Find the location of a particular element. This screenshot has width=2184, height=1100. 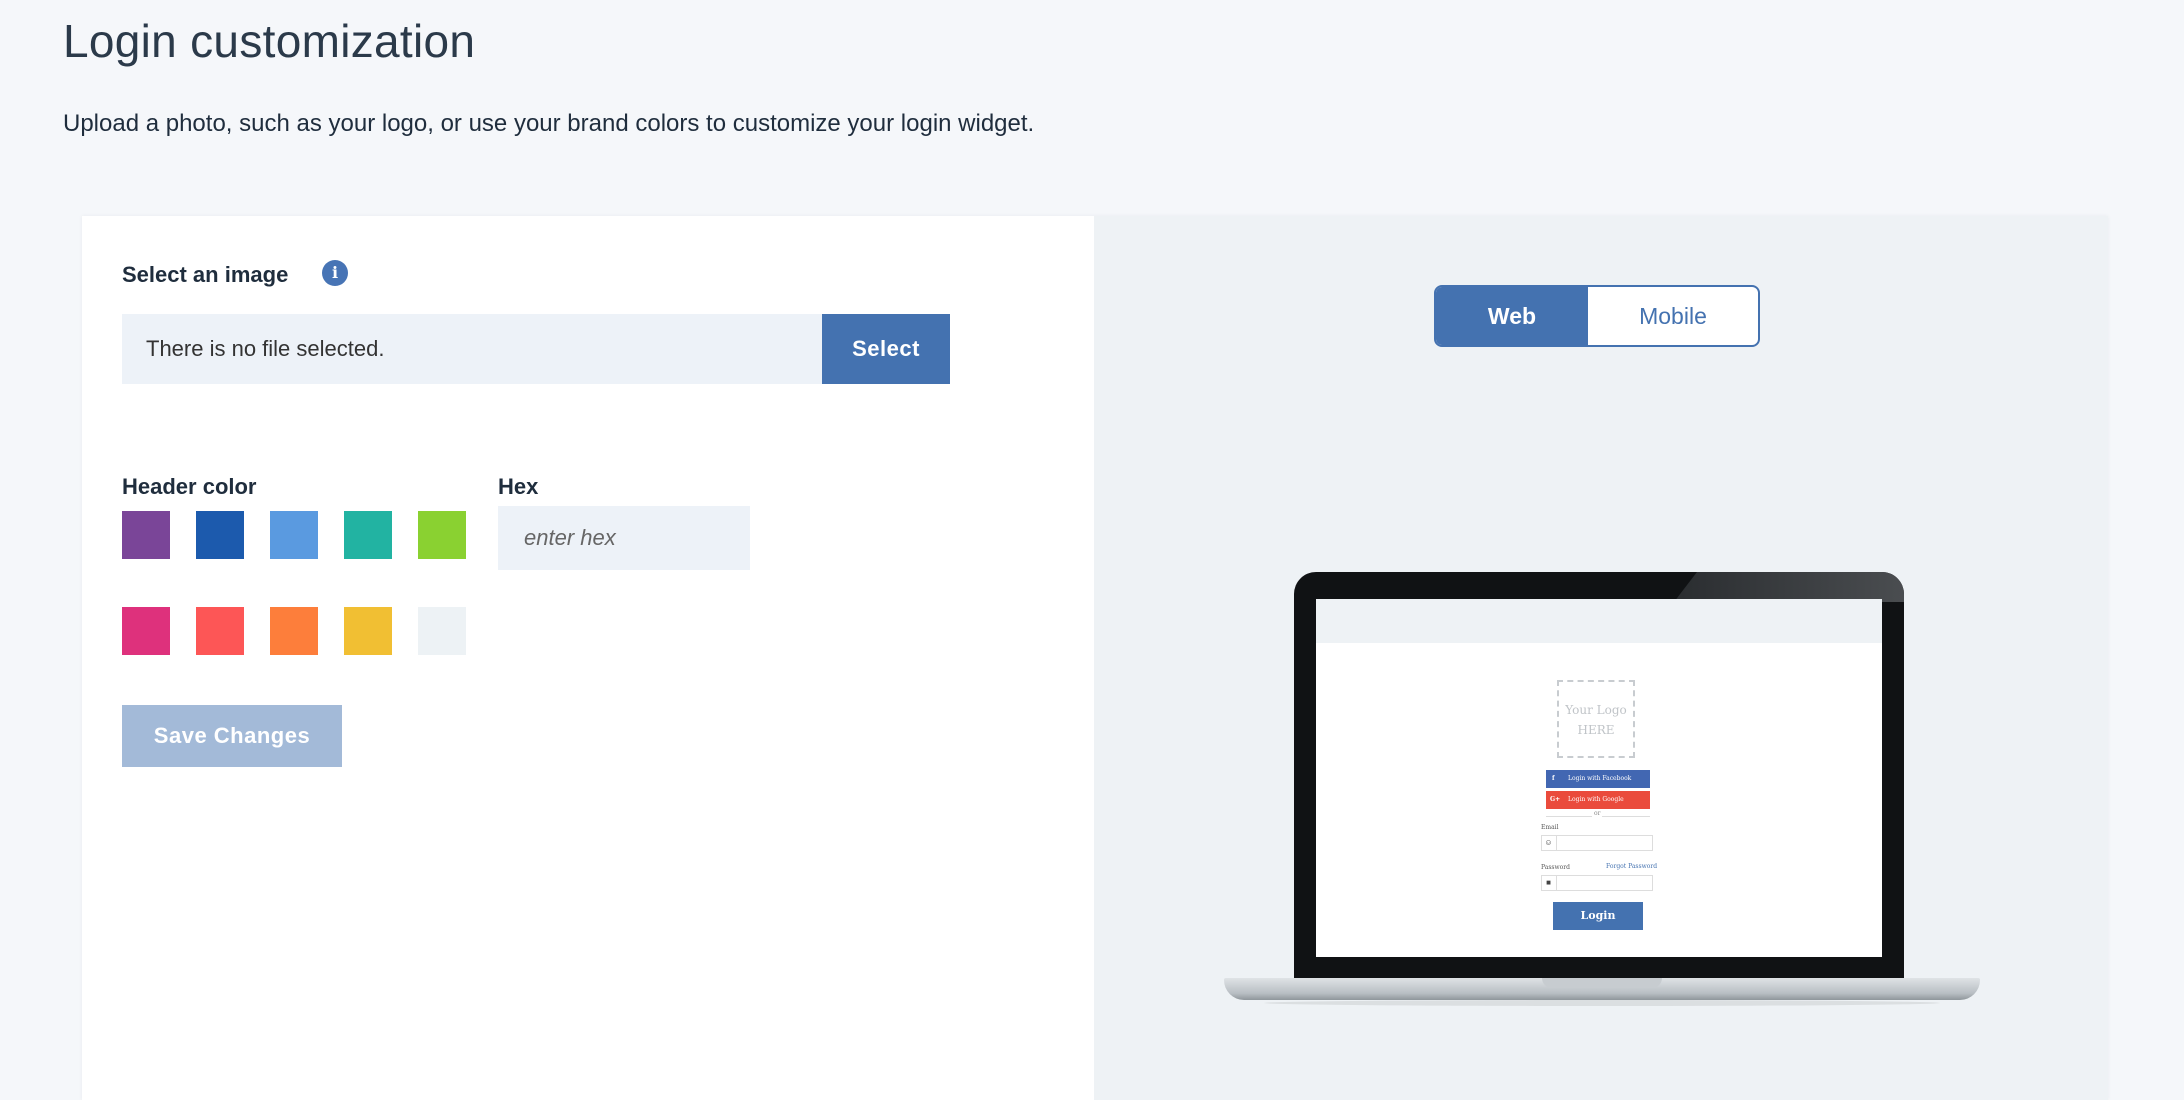

preview-google-button: G+ Login with Google is located at coordinates (1598, 800).